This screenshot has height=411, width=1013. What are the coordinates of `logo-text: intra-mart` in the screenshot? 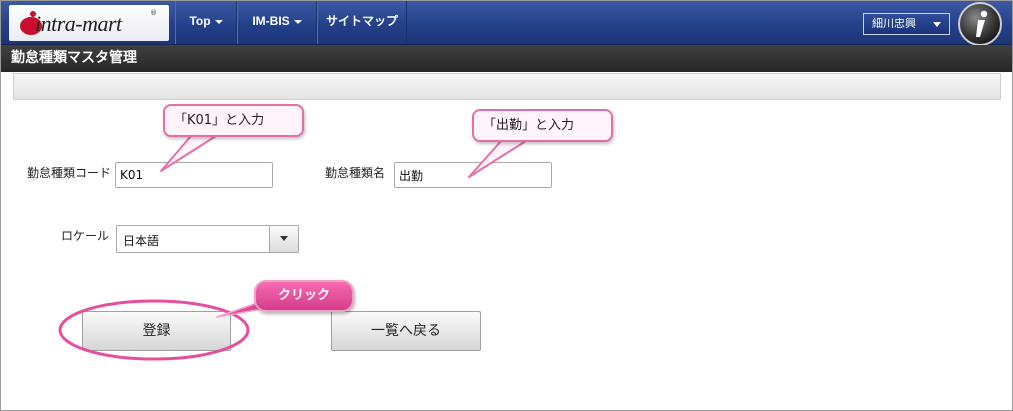 It's located at (78, 23).